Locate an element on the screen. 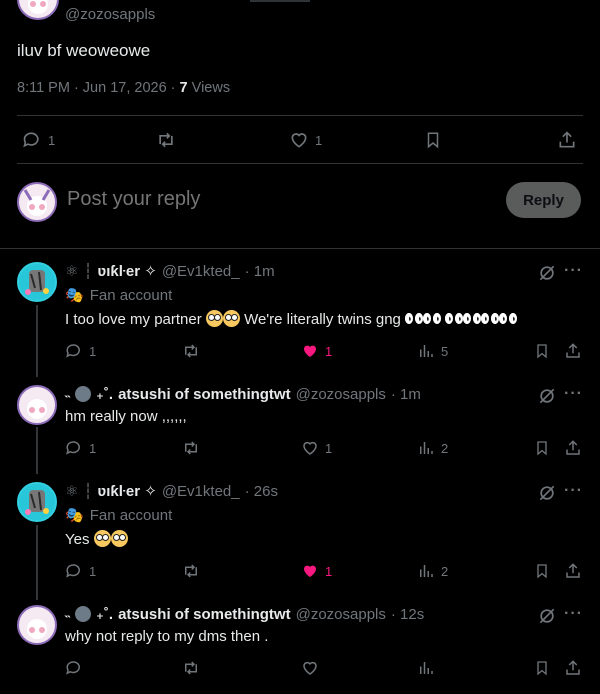 The width and height of the screenshot is (600, 694). reply-count: 1 is located at coordinates (52, 140).